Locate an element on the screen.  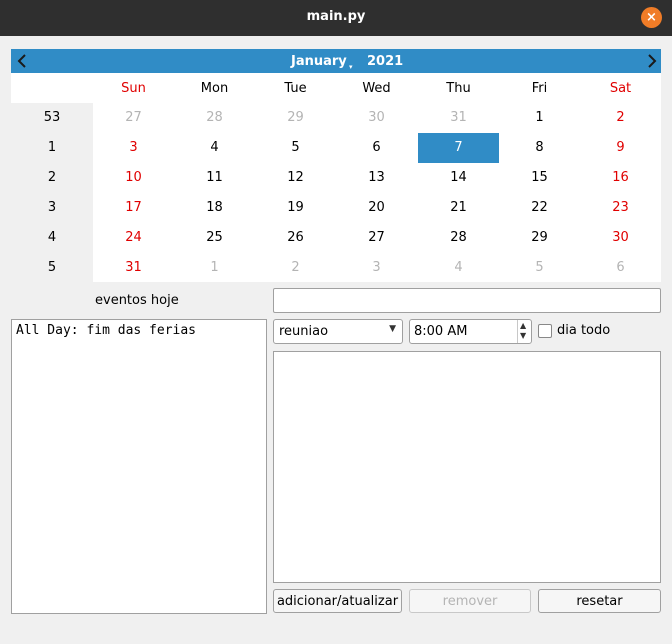
time-spinner: ▲ ▼ is located at coordinates (524, 331).